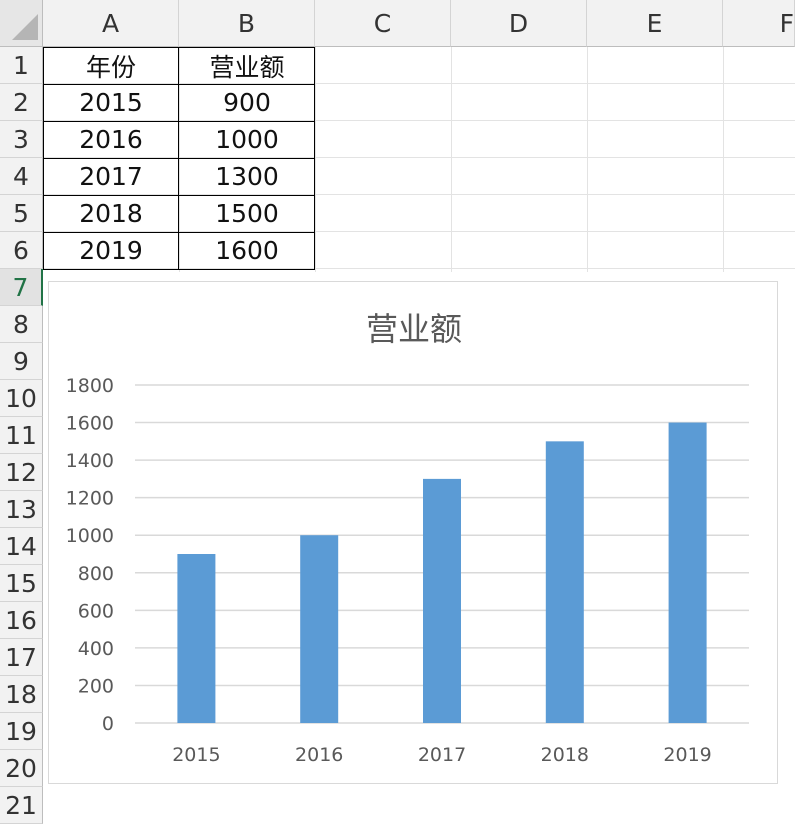 The width and height of the screenshot is (795, 824). Describe the element at coordinates (111, 65) in the screenshot. I see `cell-a1-year-header: 年份` at that location.